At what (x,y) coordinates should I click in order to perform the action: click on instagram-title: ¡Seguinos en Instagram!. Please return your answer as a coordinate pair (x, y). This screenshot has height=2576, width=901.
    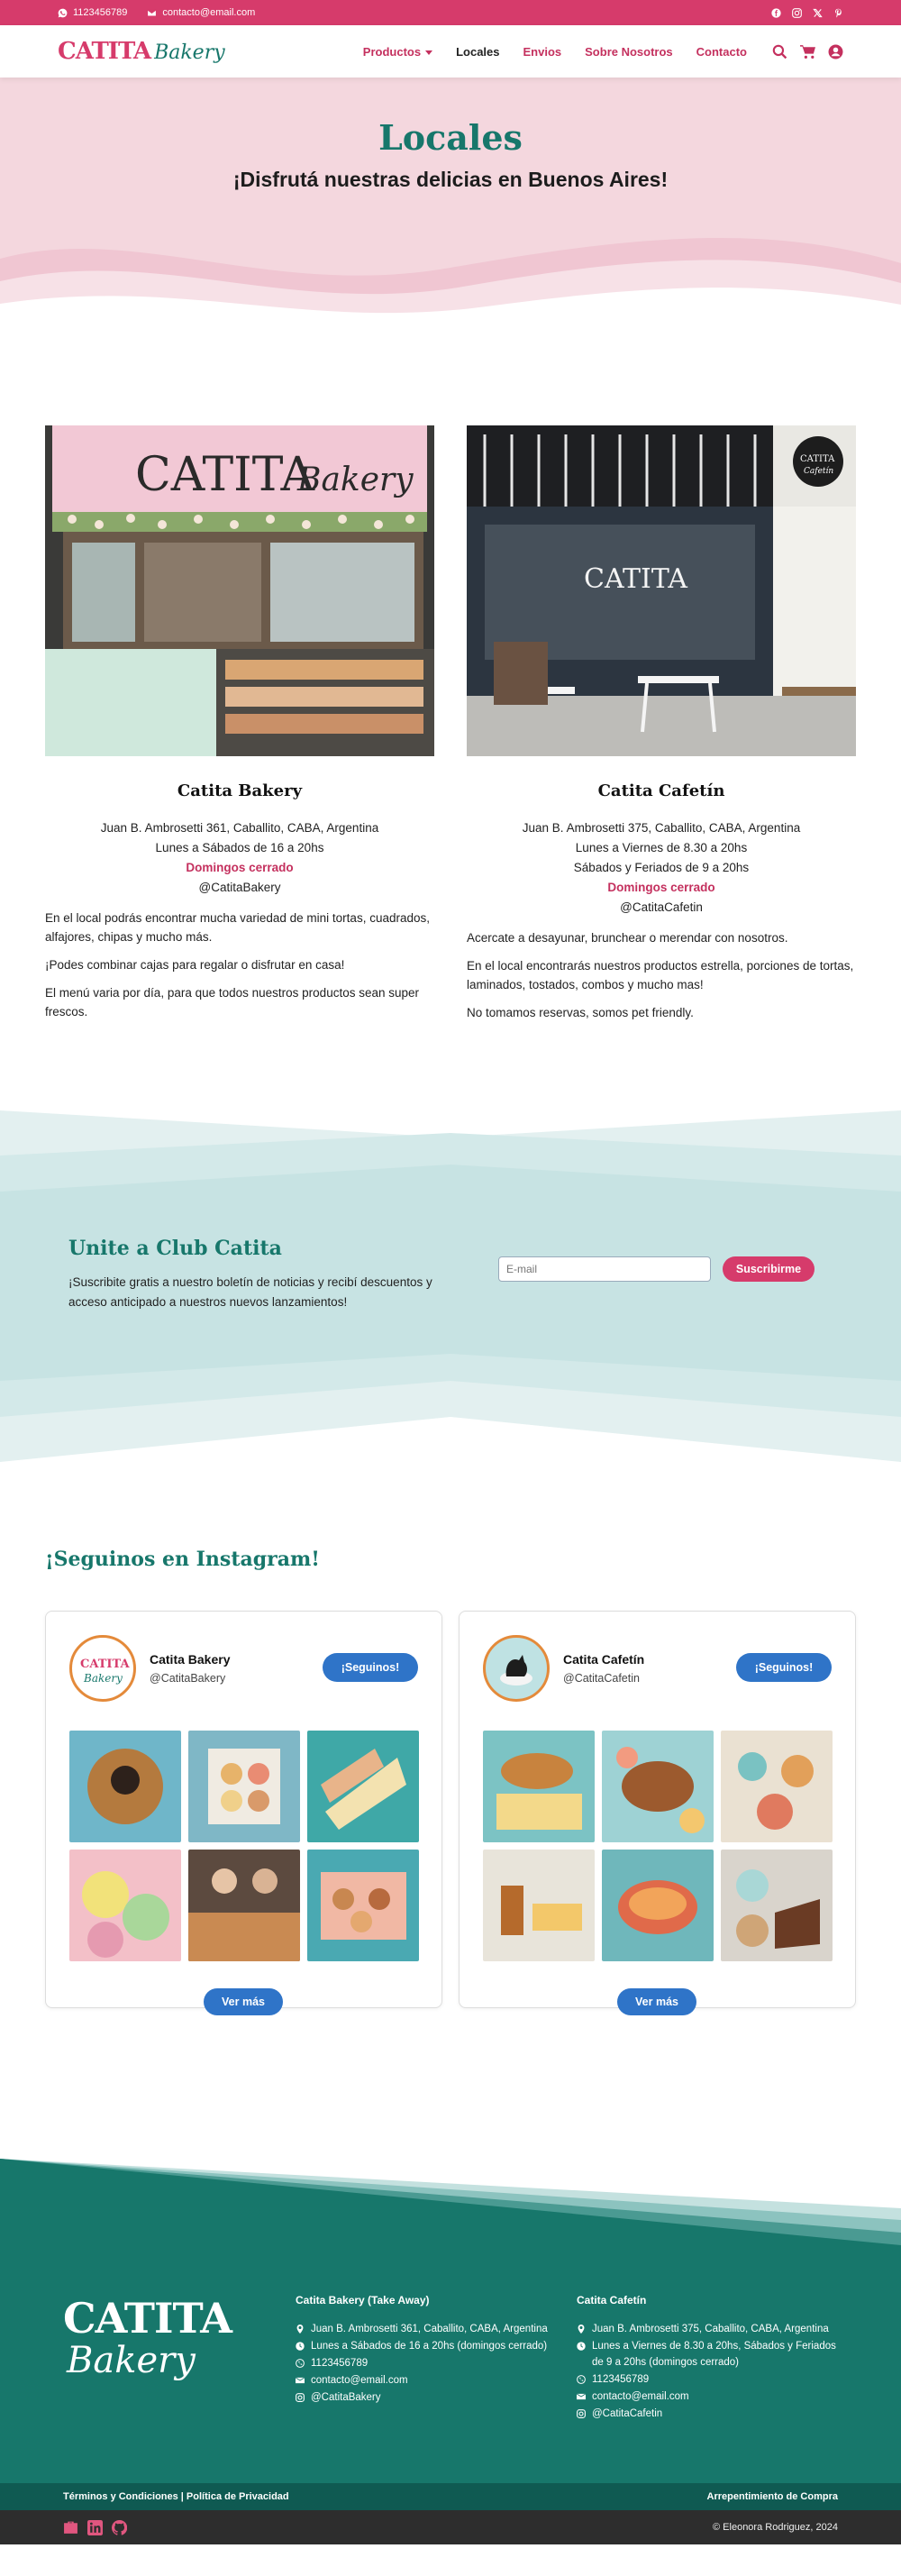
    Looking at the image, I should click on (182, 1559).